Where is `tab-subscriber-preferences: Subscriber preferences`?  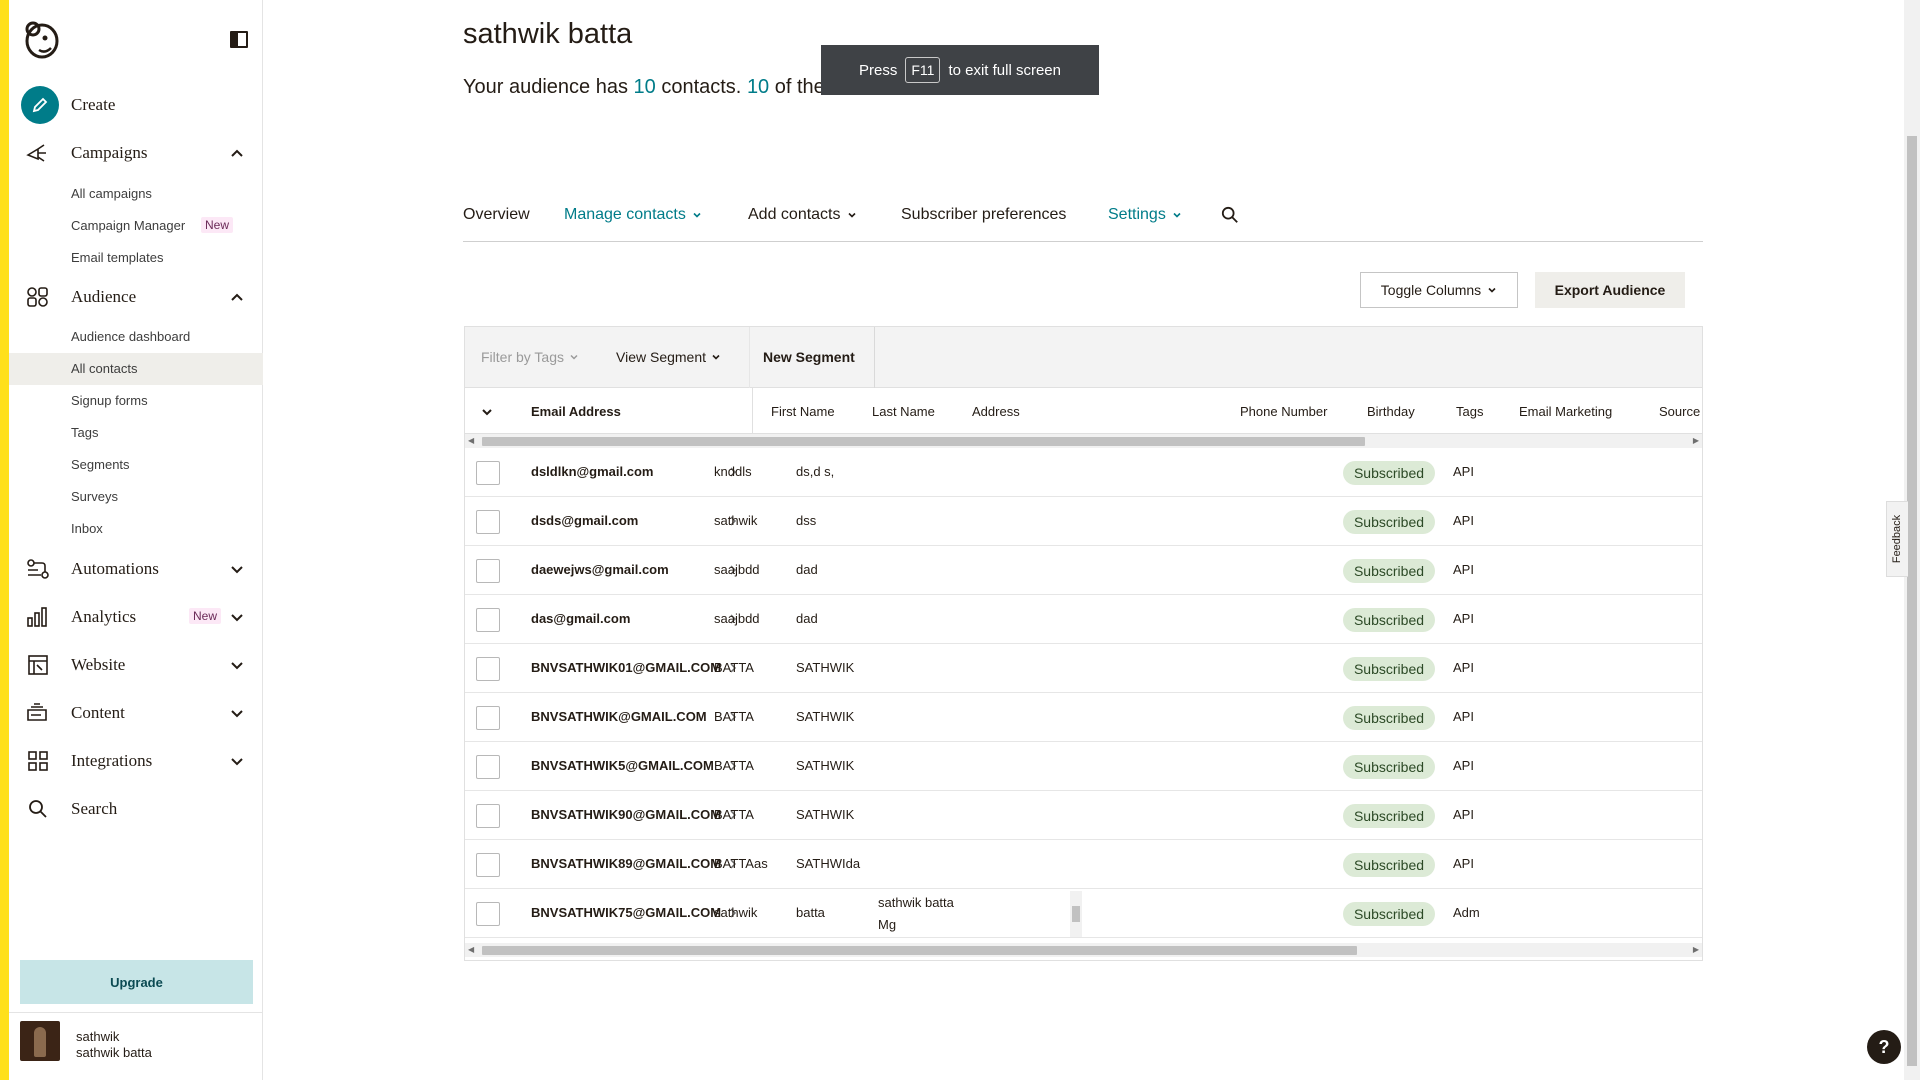
tab-subscriber-preferences: Subscriber preferences is located at coordinates (983, 215).